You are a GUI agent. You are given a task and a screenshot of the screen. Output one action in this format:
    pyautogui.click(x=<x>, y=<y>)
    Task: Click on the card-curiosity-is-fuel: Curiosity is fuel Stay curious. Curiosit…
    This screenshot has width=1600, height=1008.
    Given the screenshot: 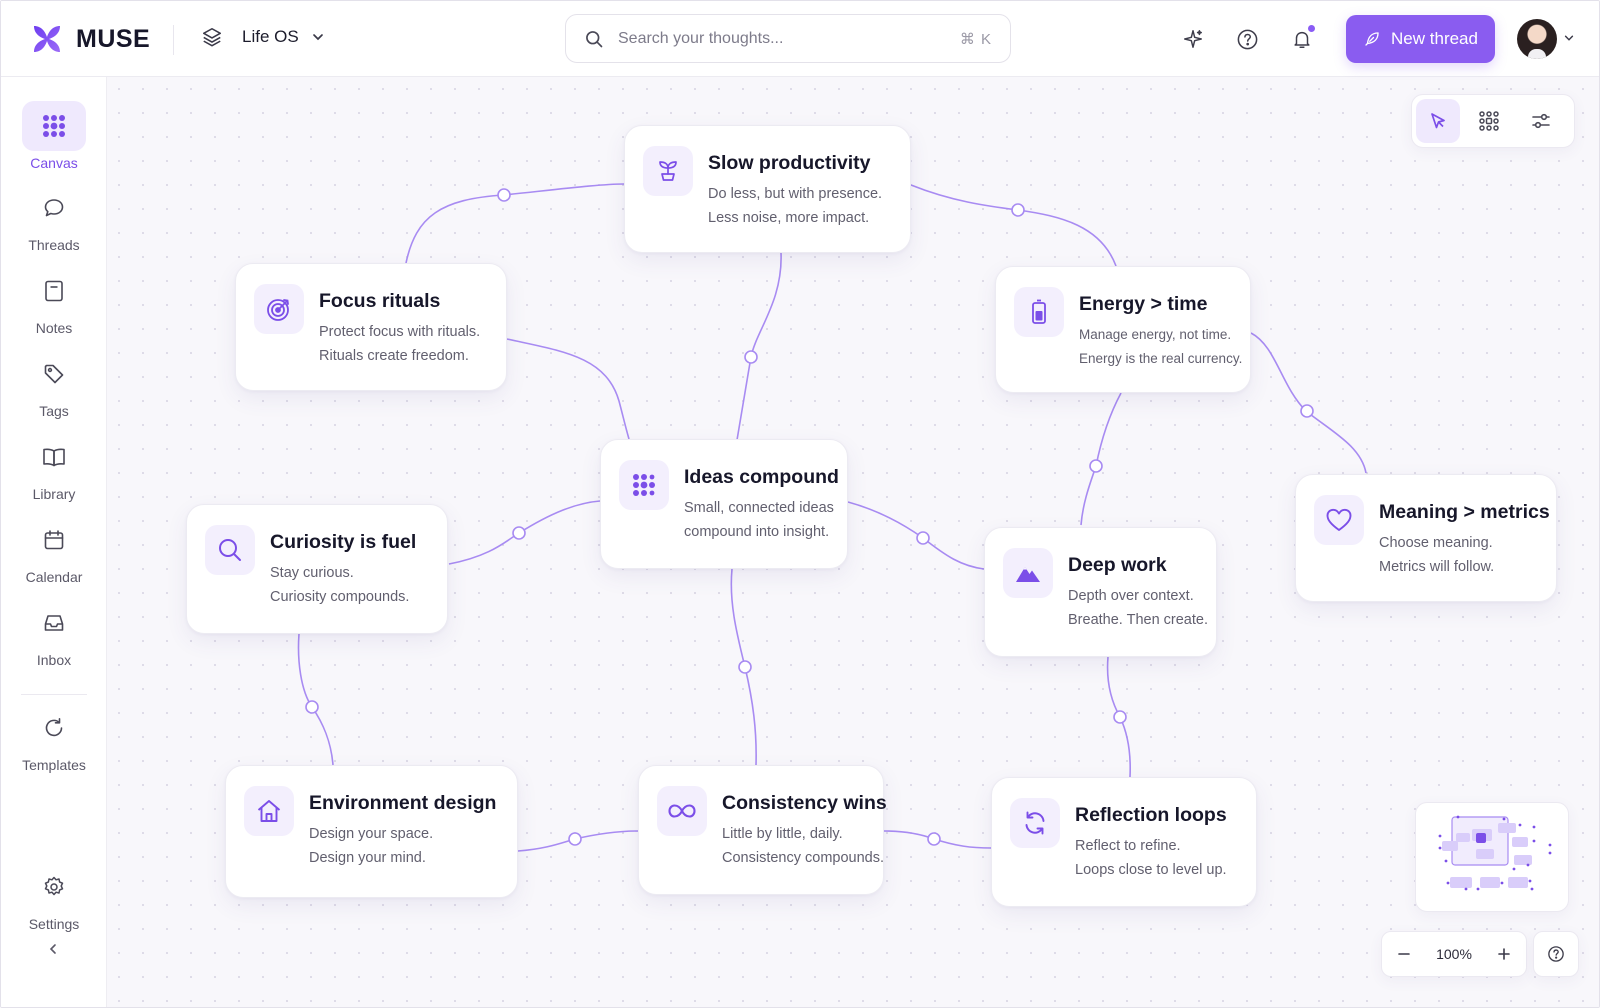 What is the action you would take?
    pyautogui.click(x=317, y=569)
    